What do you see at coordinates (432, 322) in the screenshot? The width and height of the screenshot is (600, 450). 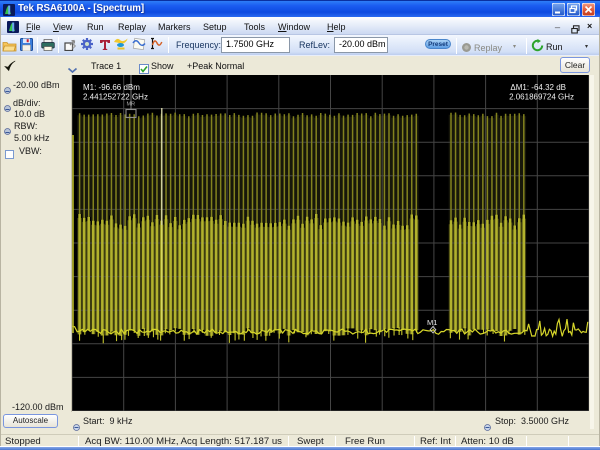 I see `svg-text: M1` at bounding box center [432, 322].